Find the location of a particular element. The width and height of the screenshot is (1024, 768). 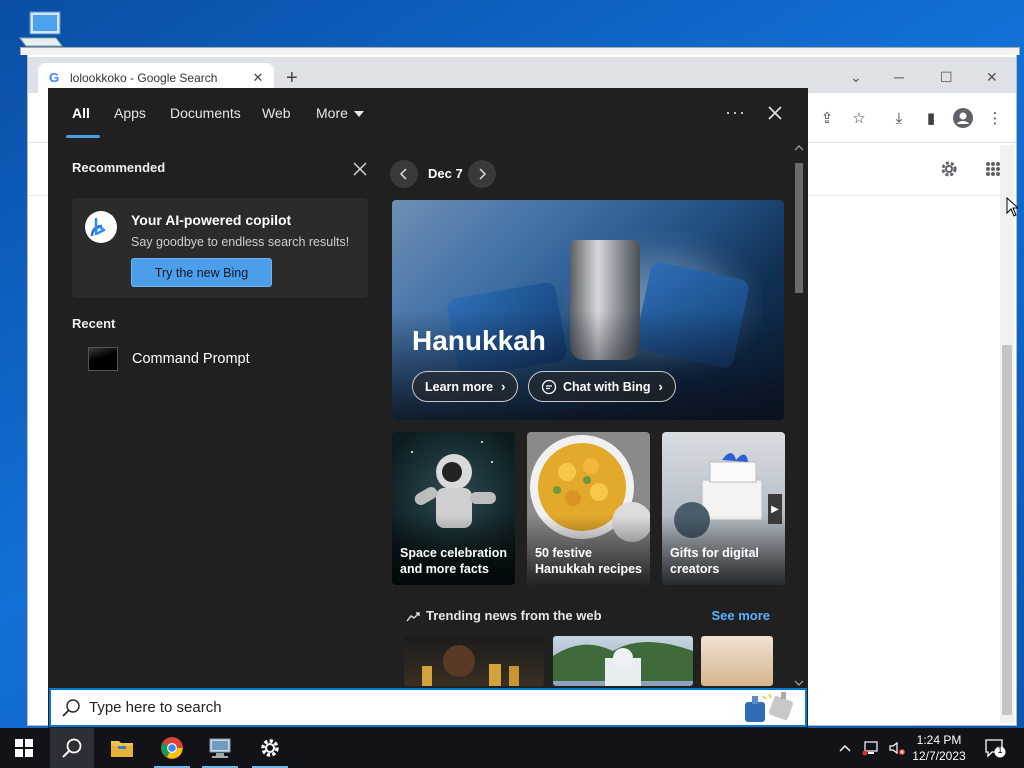

mouse-cursor-icon is located at coordinates (1012, 207).